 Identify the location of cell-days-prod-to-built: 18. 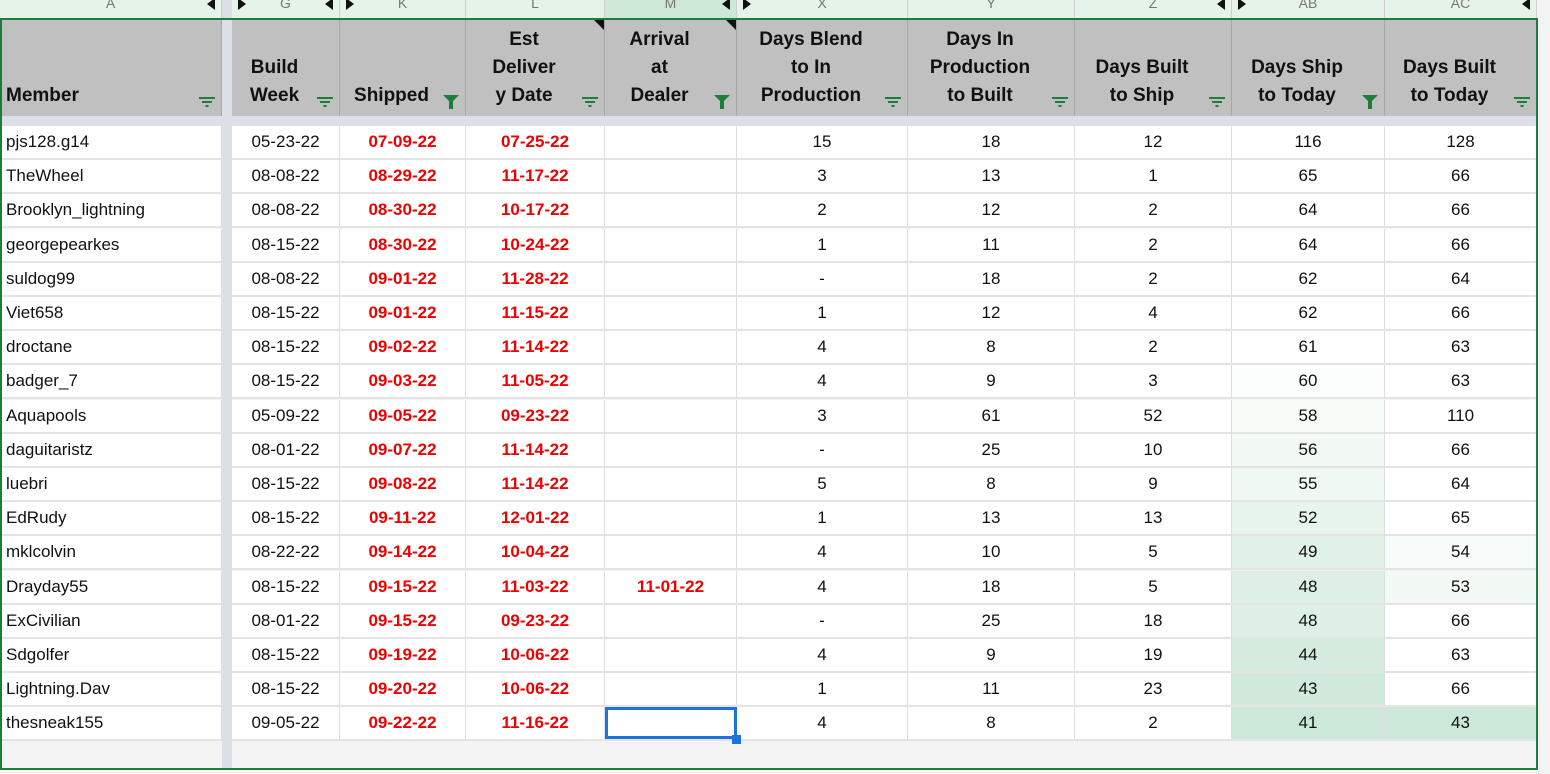
(991, 279).